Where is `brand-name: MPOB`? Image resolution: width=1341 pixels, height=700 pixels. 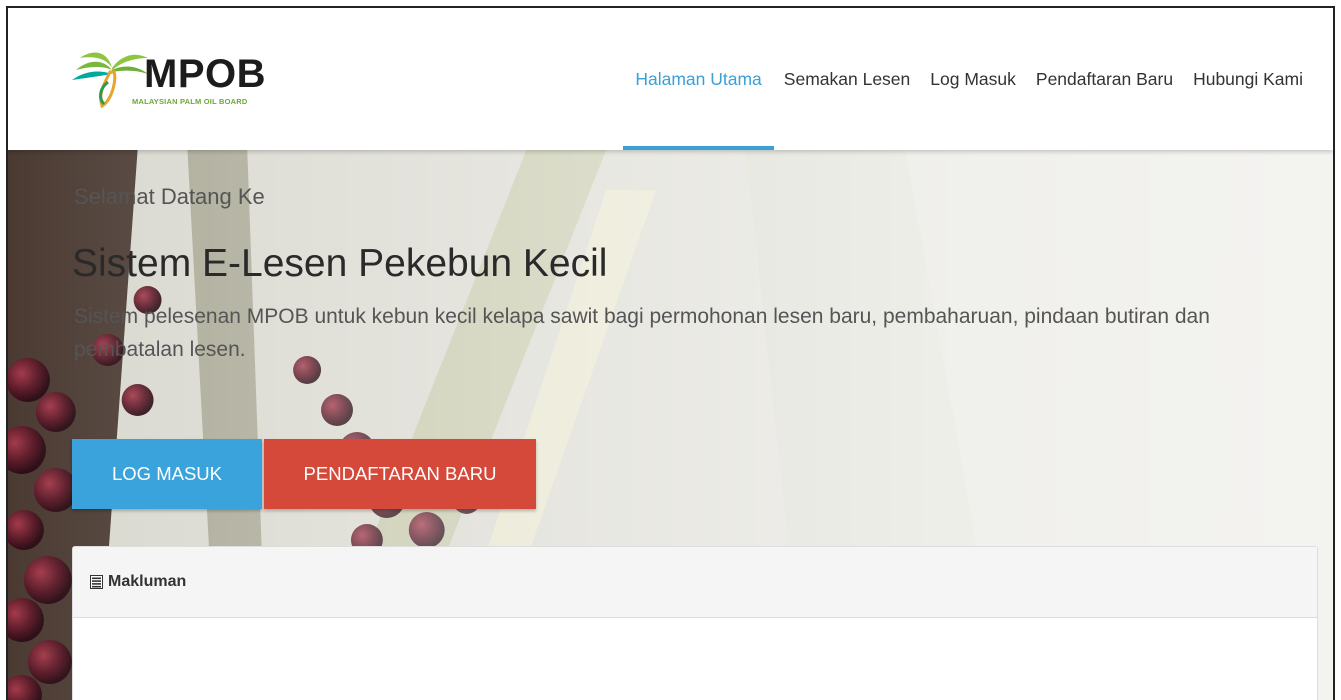 brand-name: MPOB is located at coordinates (205, 74).